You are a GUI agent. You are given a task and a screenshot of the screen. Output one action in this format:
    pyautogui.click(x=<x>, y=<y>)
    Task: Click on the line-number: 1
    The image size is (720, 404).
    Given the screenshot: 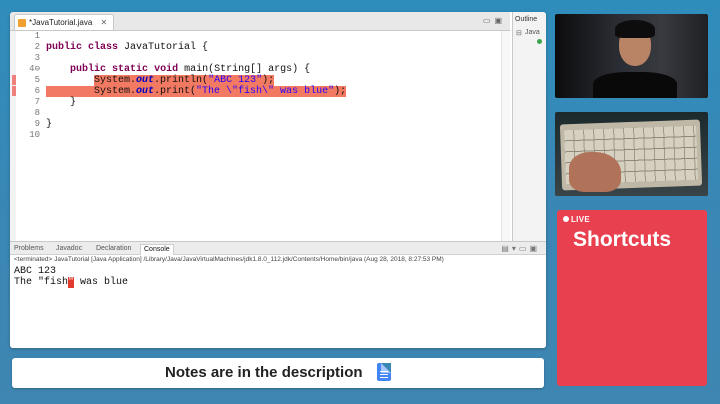 What is the action you would take?
    pyautogui.click(x=37, y=36)
    